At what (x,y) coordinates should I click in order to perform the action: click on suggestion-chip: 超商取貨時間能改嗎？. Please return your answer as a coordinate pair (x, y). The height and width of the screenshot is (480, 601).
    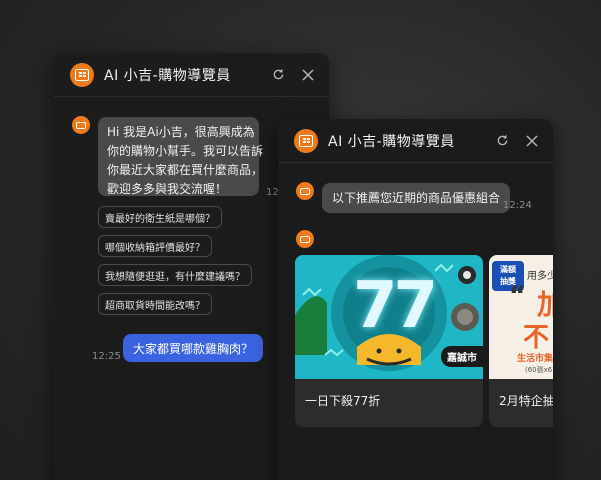
    Looking at the image, I should click on (155, 304).